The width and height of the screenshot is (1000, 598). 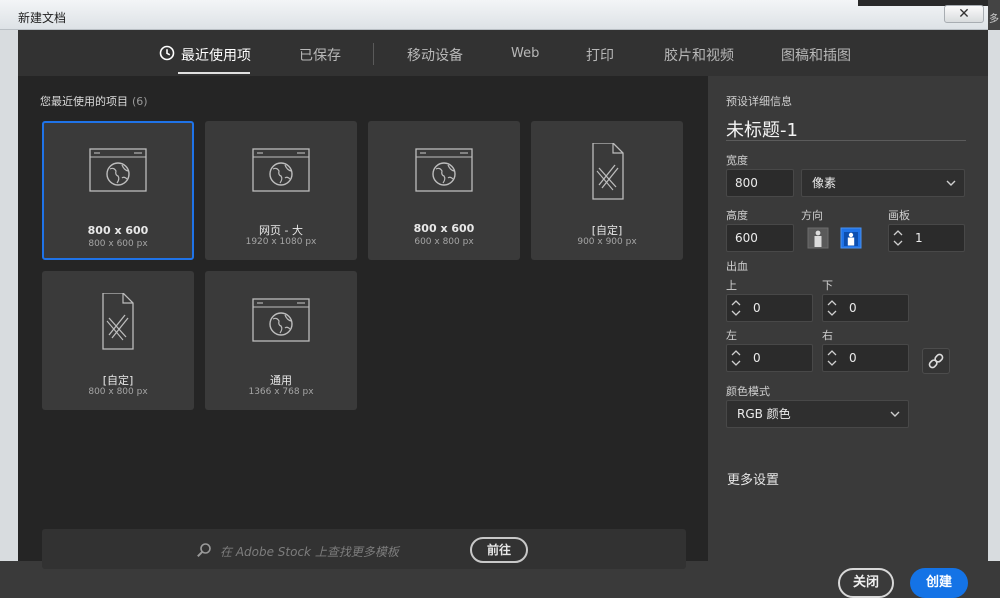 I want to click on preset-name: 网页 - 大, so click(x=281, y=230).